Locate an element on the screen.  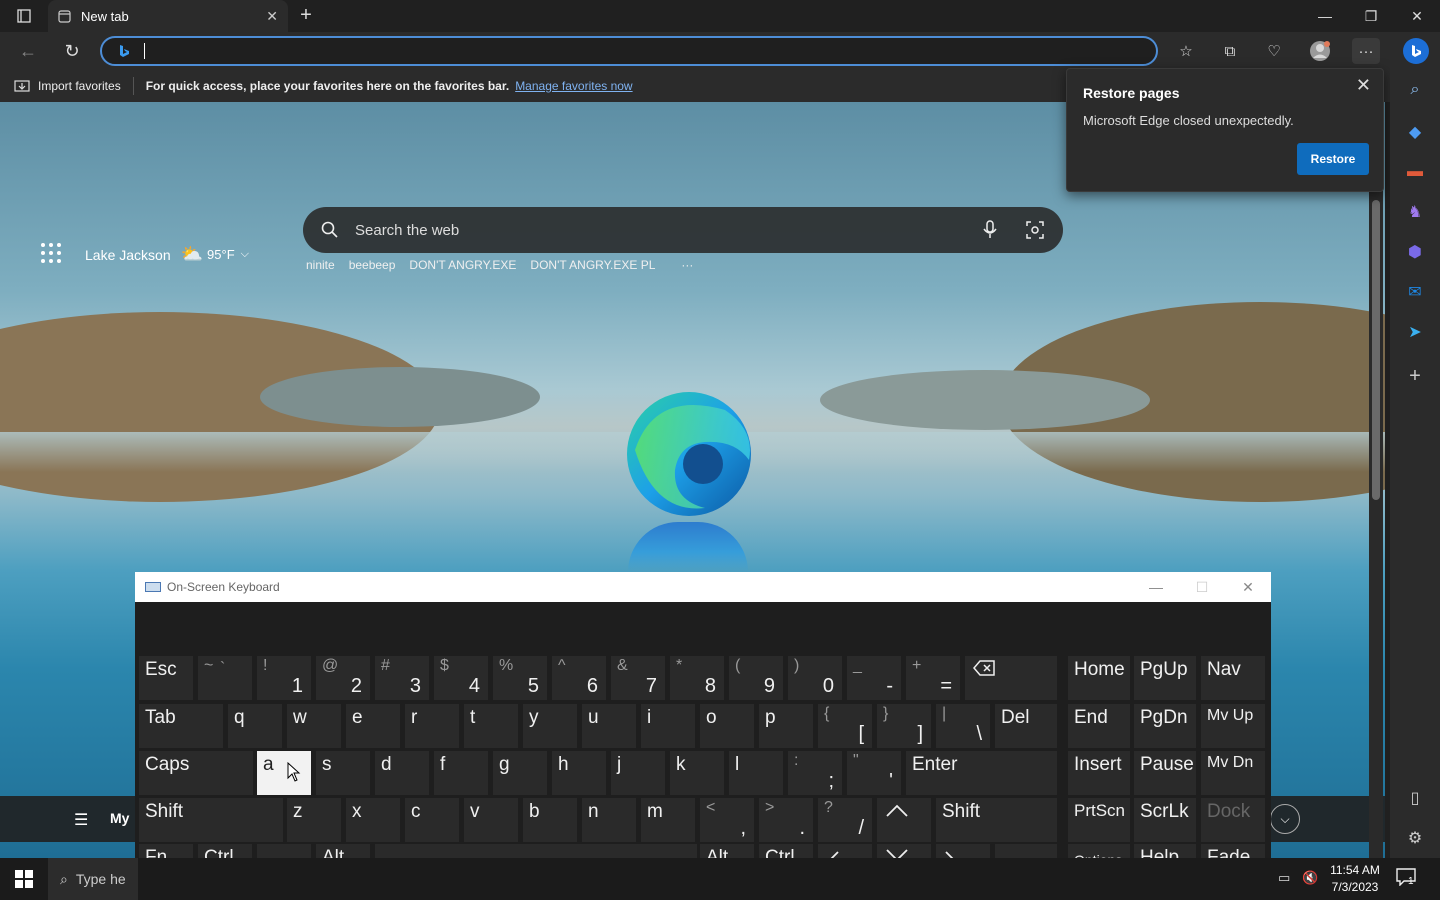
key-6: ^ 6 is located at coordinates (579, 678).